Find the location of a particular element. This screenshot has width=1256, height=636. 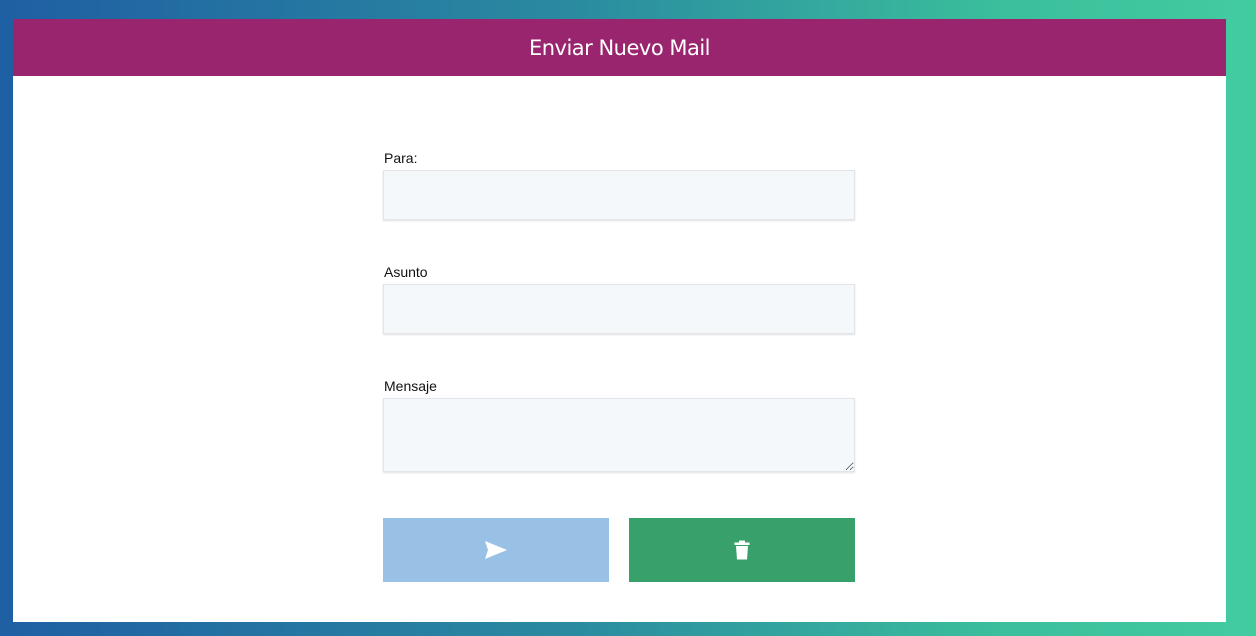

to-label: Para: is located at coordinates (401, 158).